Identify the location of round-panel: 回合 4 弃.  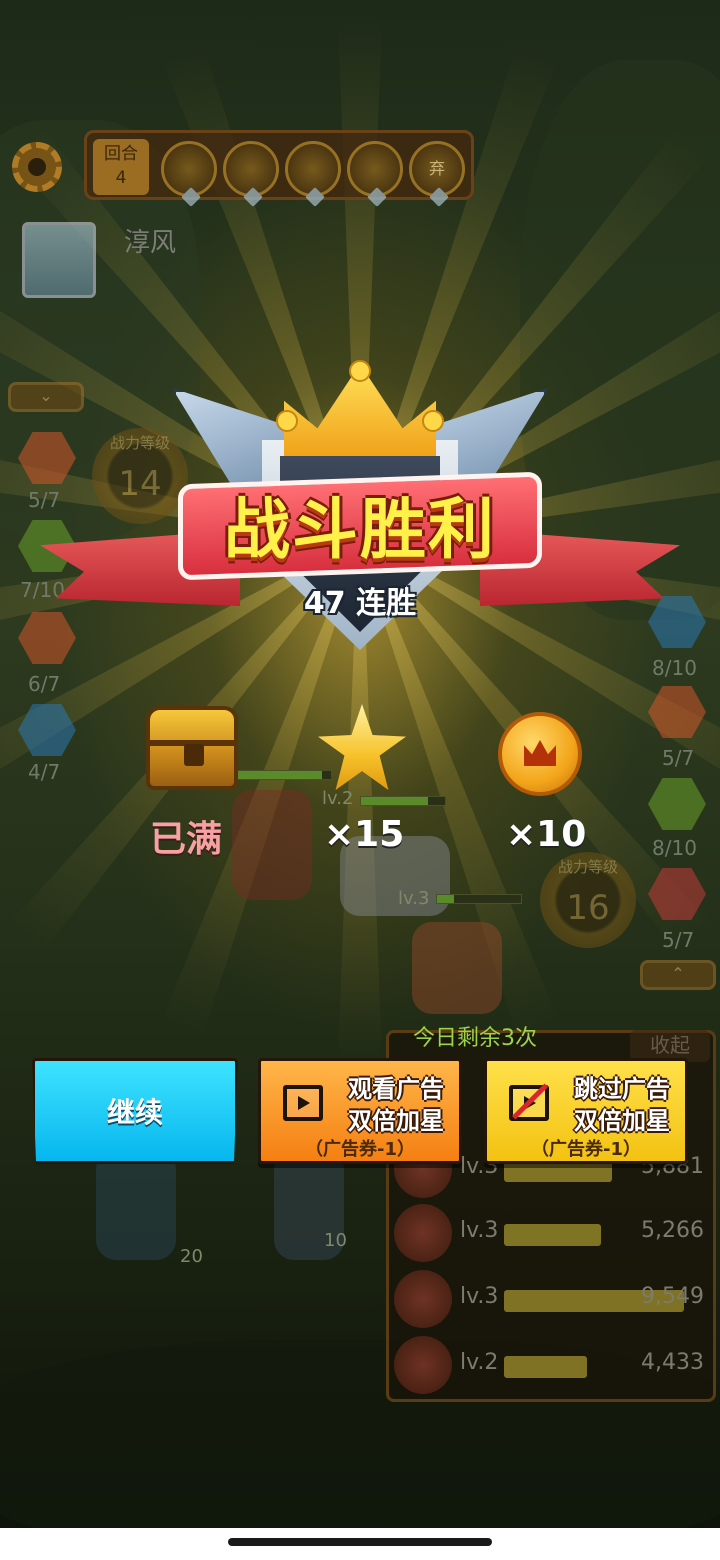
(279, 165).